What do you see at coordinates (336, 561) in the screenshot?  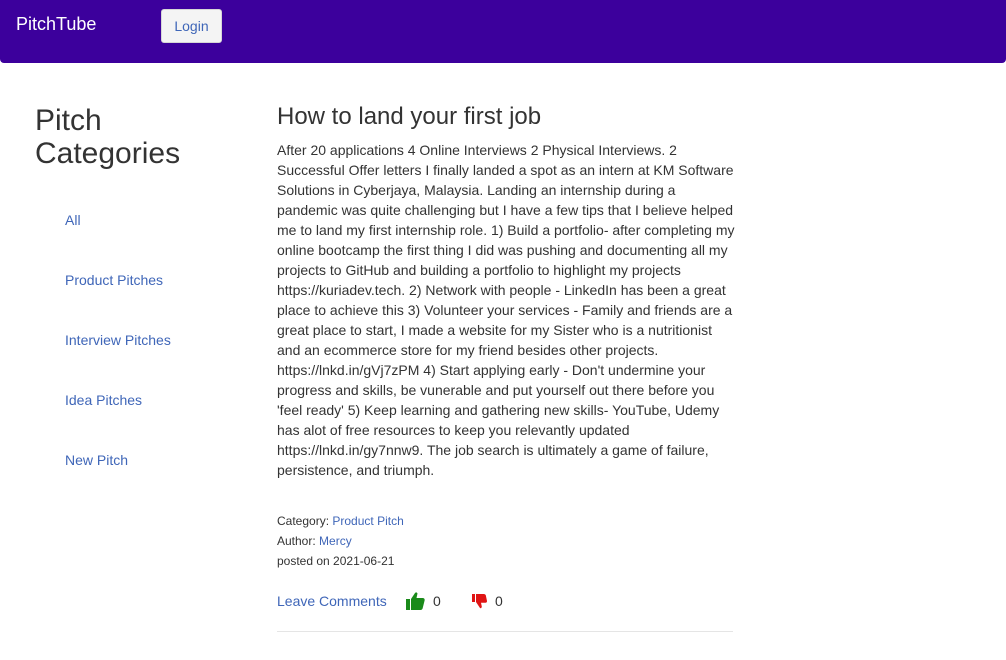 I see `posted-date: posted on 2021-06-21` at bounding box center [336, 561].